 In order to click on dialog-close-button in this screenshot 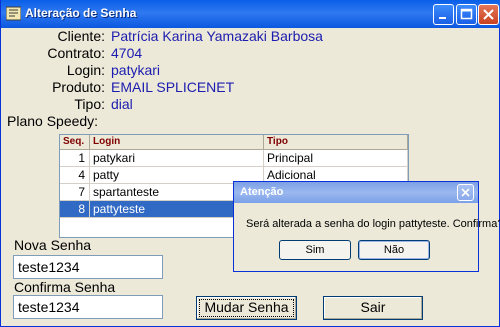, I will do `click(465, 192)`.